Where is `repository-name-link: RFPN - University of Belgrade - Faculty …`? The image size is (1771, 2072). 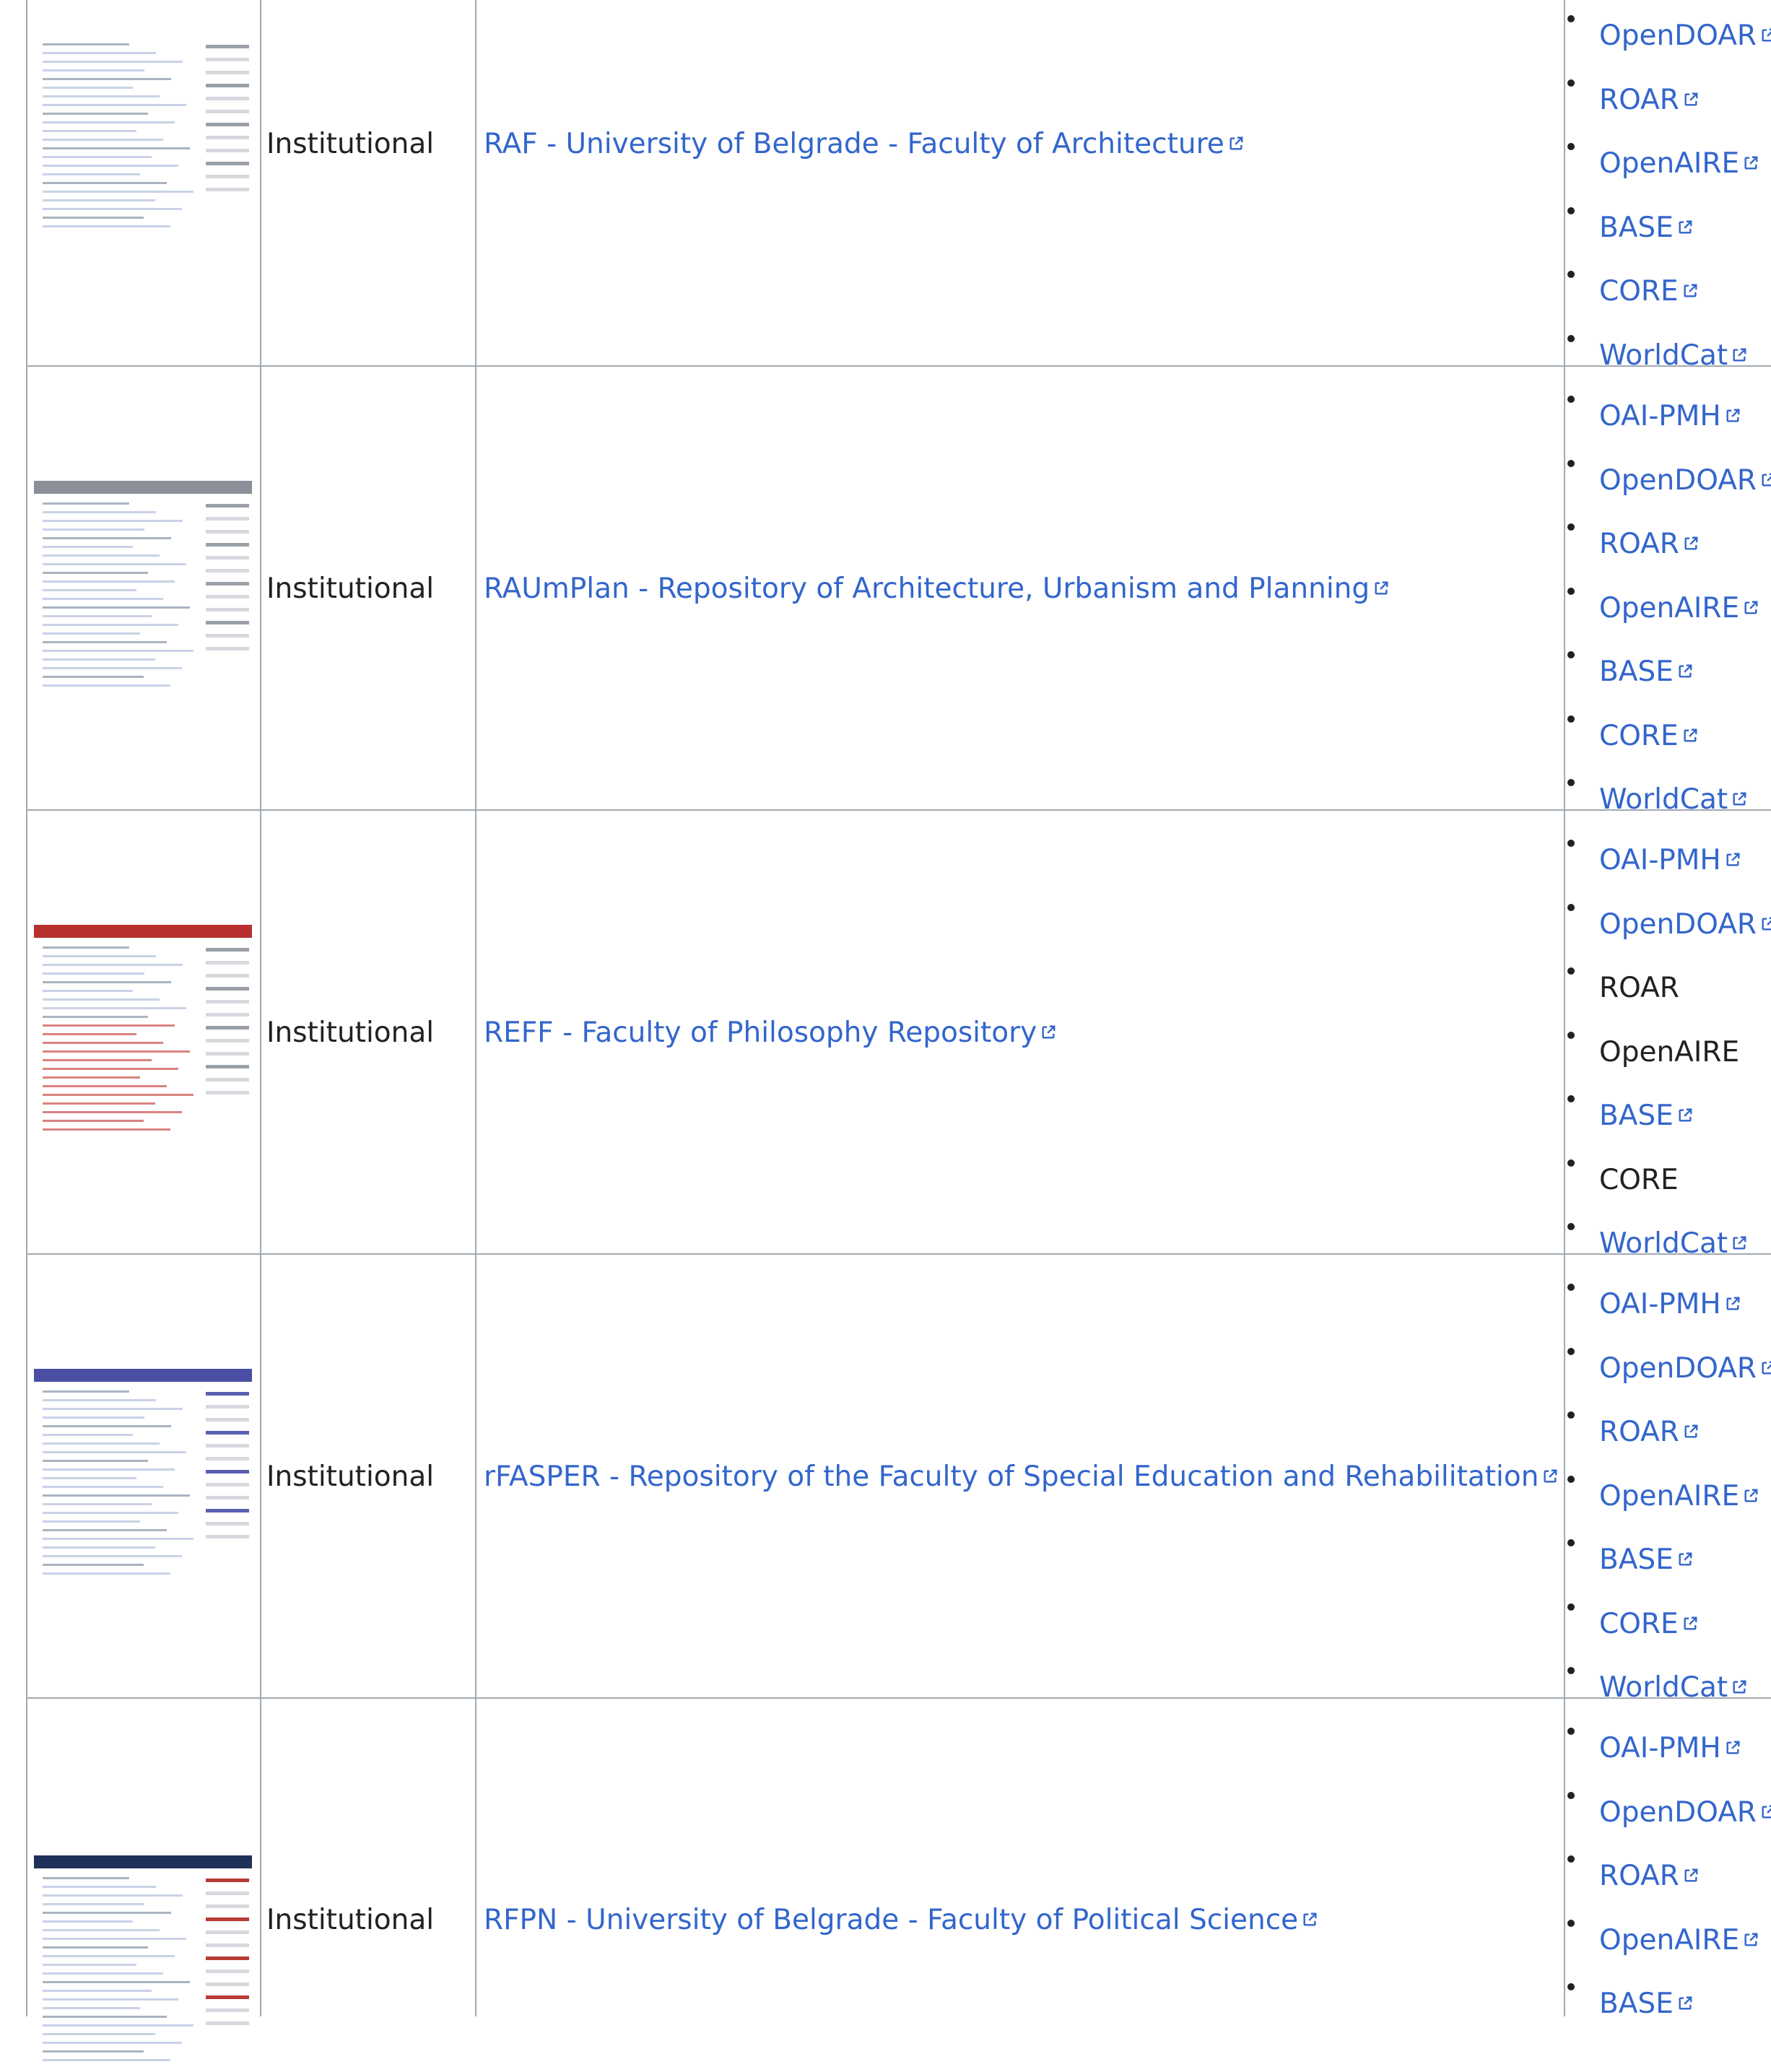 repository-name-link: RFPN - University of Belgrade - Faculty … is located at coordinates (891, 1920).